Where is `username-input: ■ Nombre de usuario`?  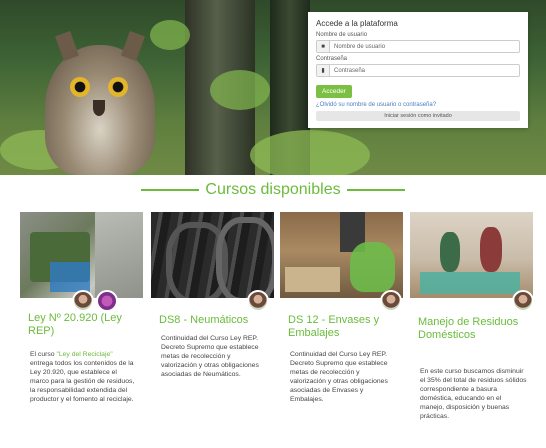 username-input: ■ Nombre de usuario is located at coordinates (418, 46).